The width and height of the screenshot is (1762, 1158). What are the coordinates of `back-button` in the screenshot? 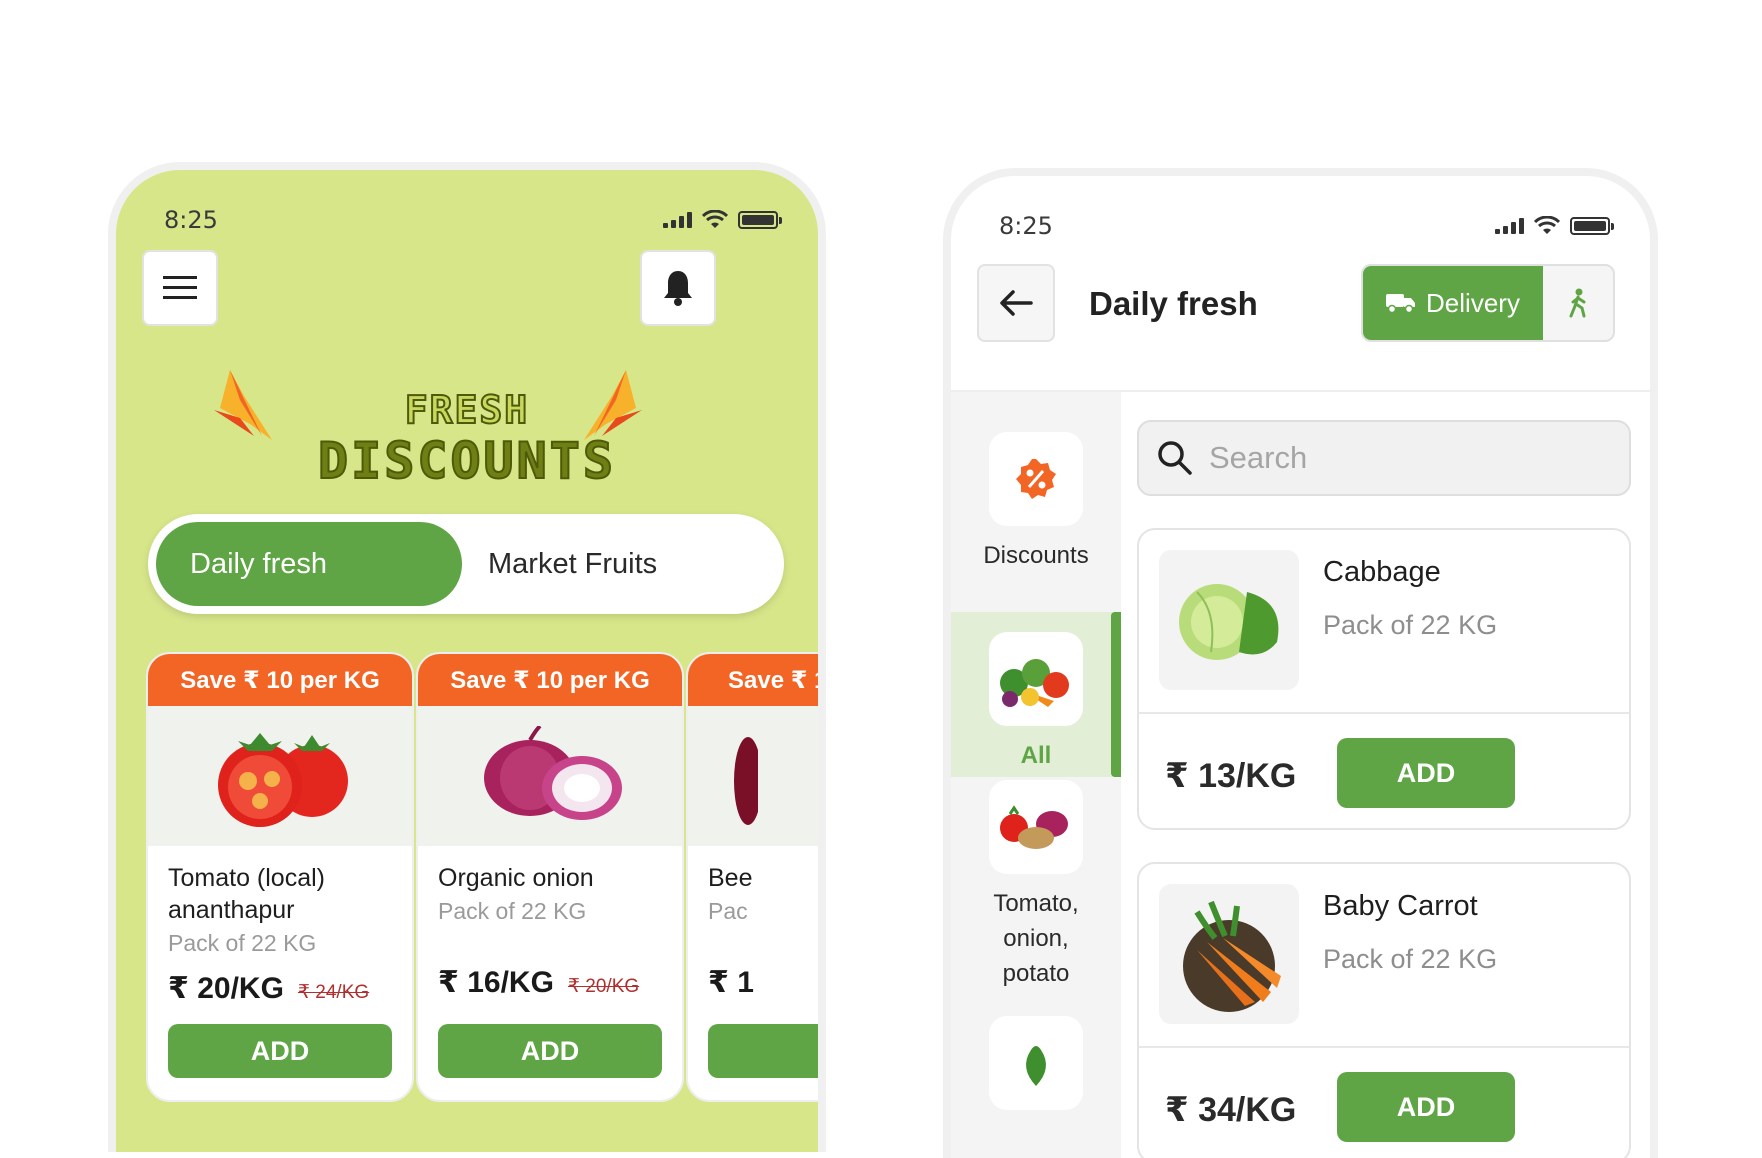 It's located at (1016, 303).